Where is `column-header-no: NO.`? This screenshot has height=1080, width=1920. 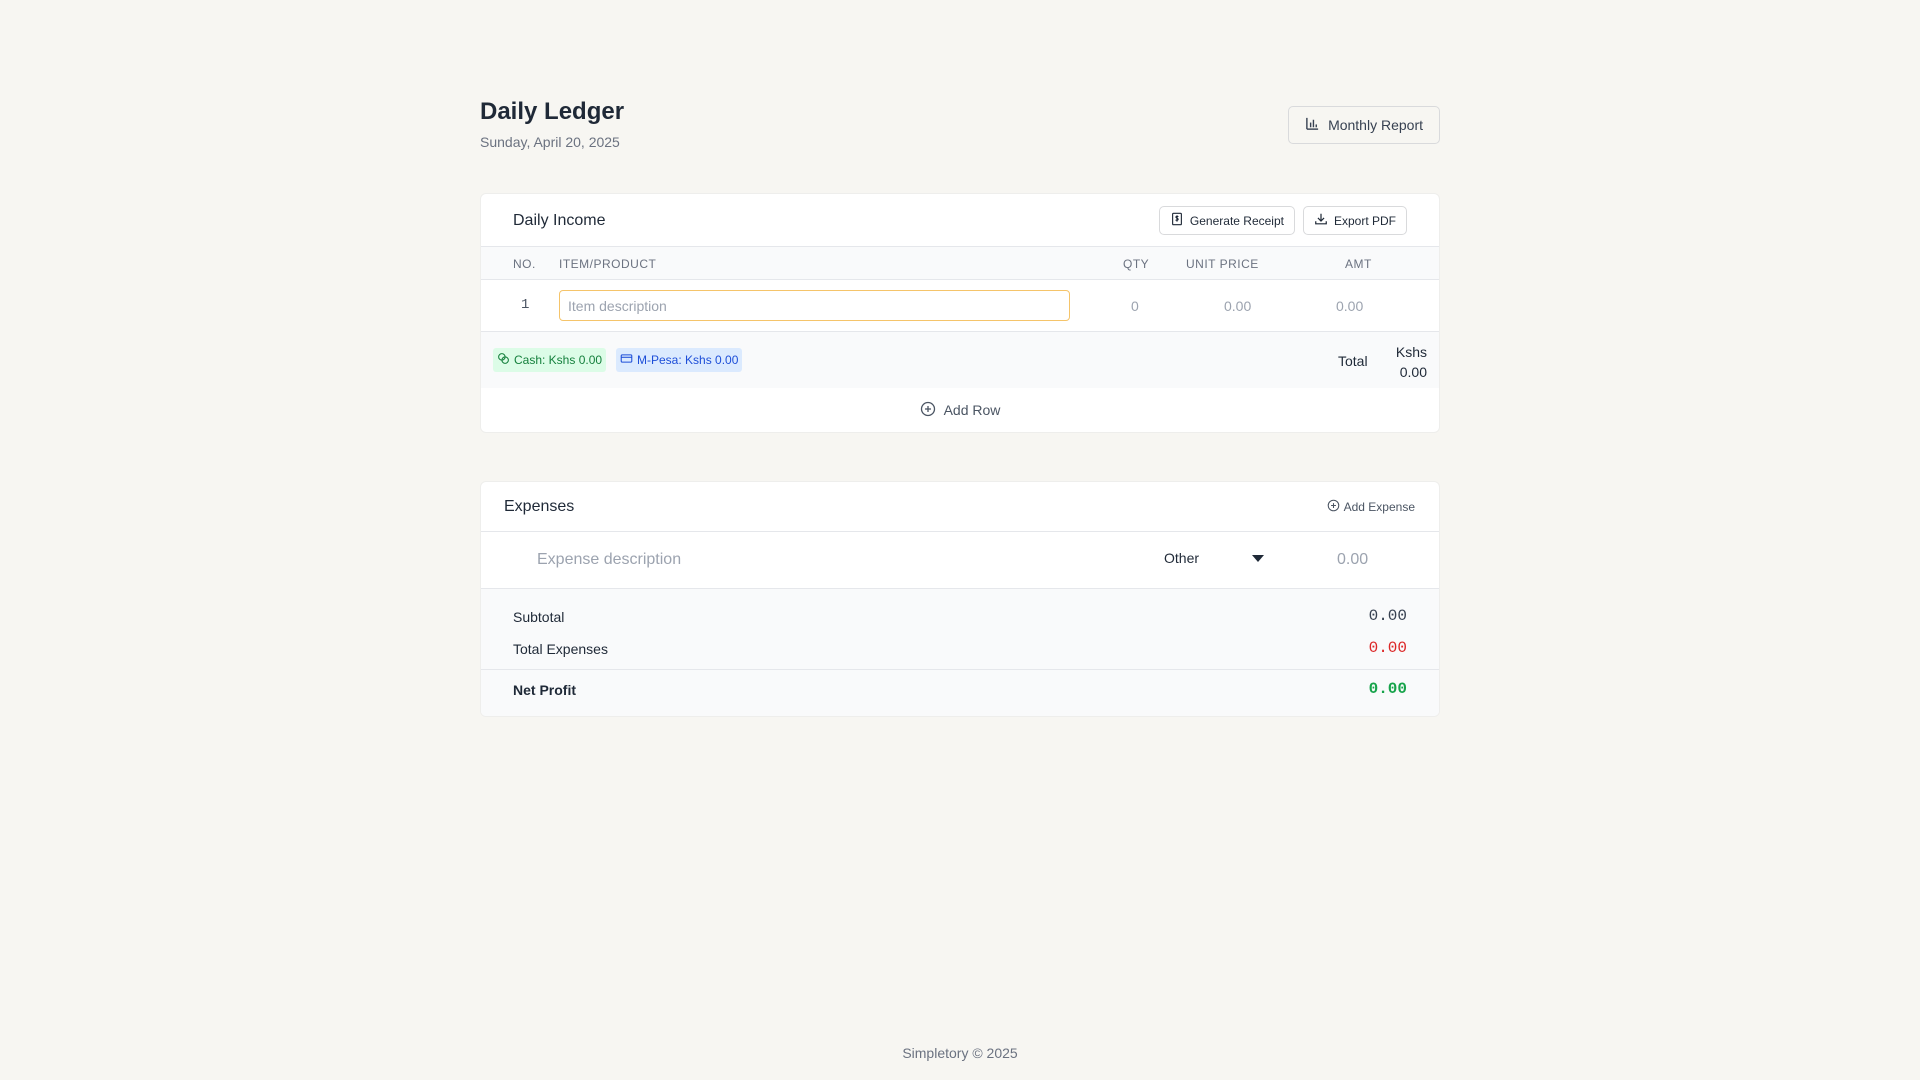 column-header-no: NO. is located at coordinates (524, 264).